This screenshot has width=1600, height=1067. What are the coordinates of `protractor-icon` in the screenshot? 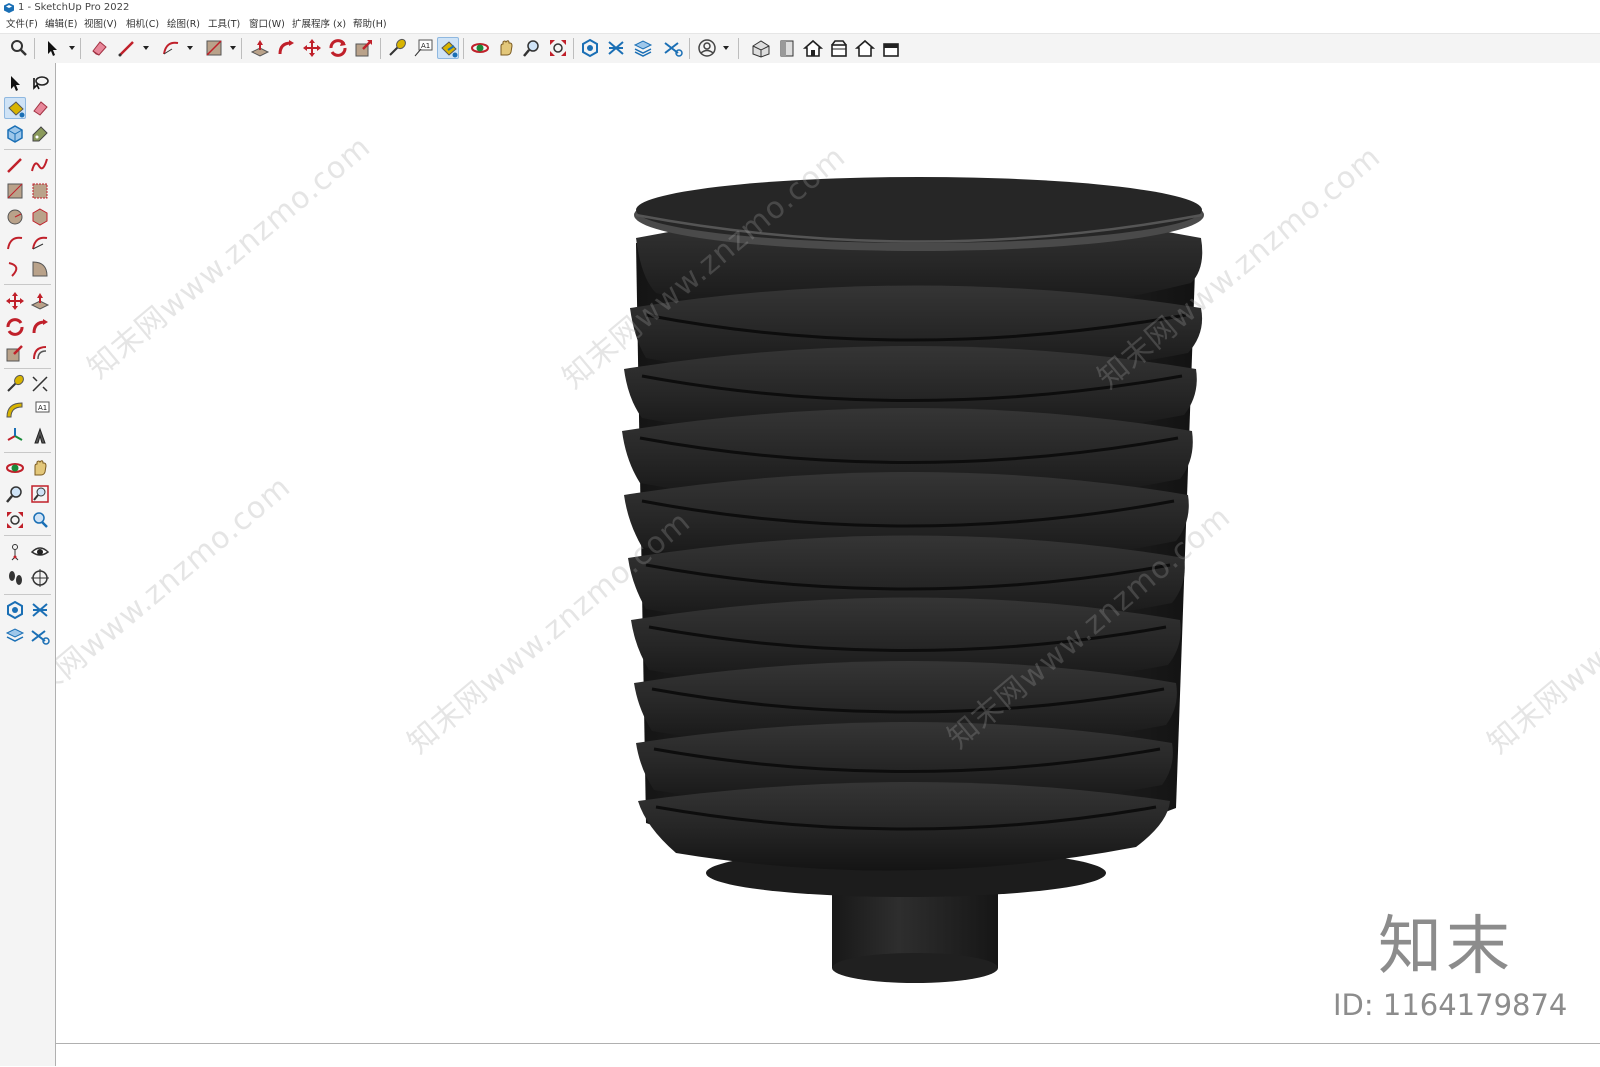 It's located at (15, 410).